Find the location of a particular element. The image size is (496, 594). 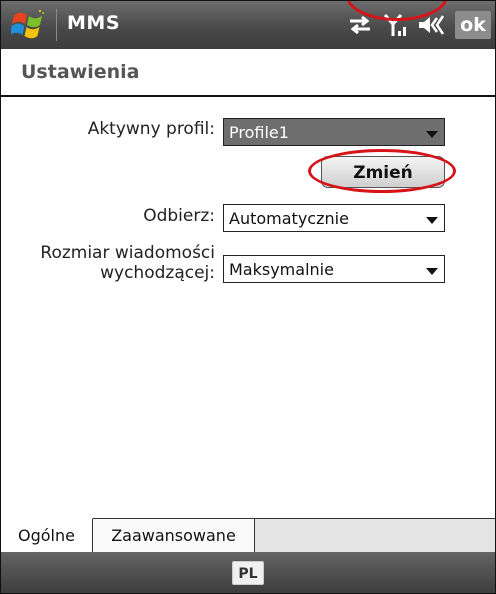

receive-label: Odbierz: is located at coordinates (179, 216).